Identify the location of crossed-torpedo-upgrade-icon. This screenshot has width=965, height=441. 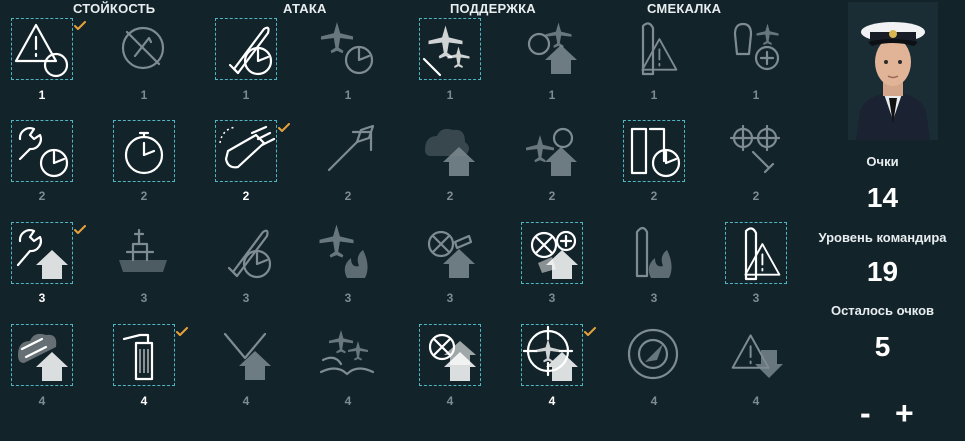
(247, 356).